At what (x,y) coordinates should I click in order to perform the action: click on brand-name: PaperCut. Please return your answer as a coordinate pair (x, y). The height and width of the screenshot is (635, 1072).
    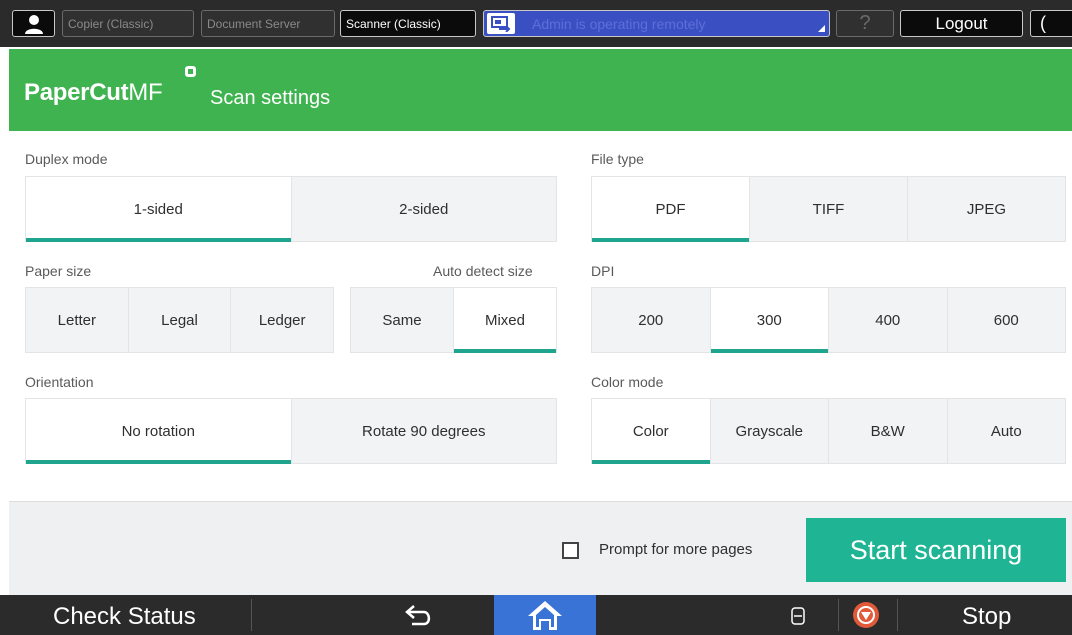
    Looking at the image, I should click on (76, 92).